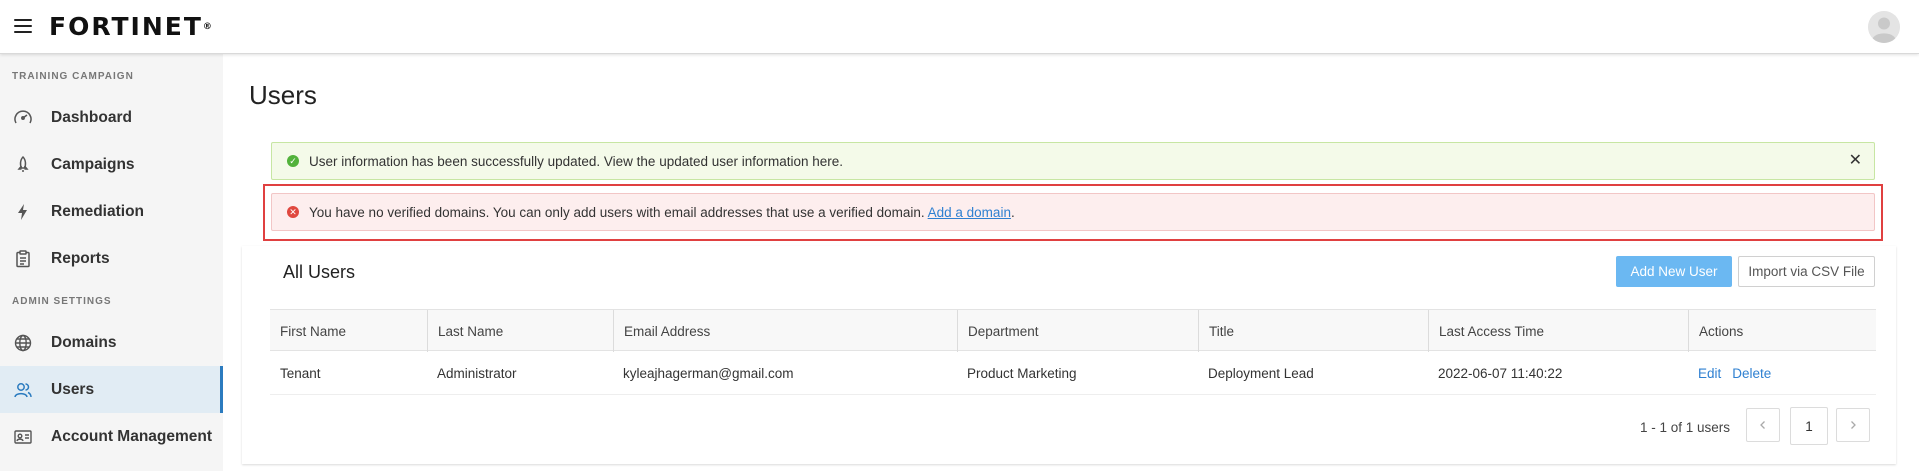 This screenshot has width=1919, height=471. What do you see at coordinates (207, 27) in the screenshot?
I see `logo-registered-mark: ®` at bounding box center [207, 27].